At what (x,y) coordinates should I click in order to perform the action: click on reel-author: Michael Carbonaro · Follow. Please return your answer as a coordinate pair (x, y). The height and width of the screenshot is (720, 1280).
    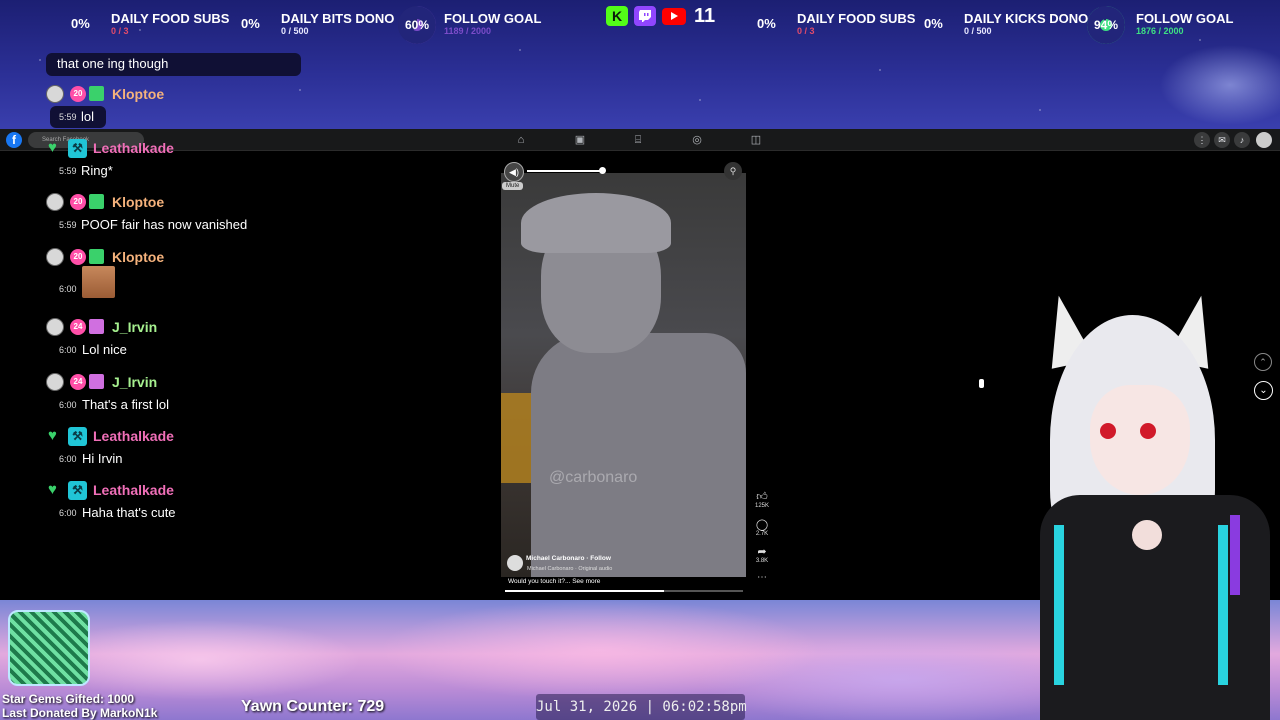
    Looking at the image, I should click on (559, 558).